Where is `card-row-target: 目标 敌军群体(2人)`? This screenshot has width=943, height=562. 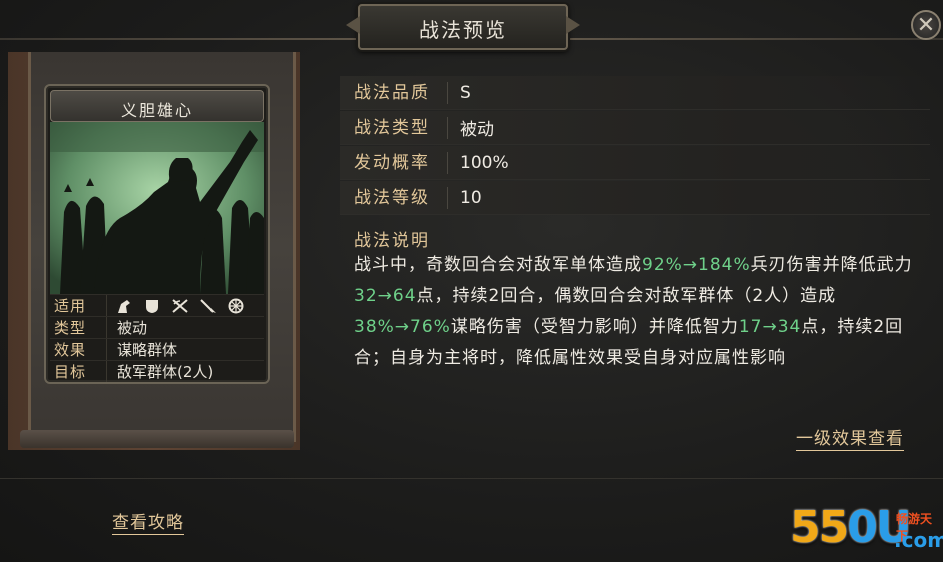 card-row-target: 目标 敌军群体(2人) is located at coordinates (157, 371).